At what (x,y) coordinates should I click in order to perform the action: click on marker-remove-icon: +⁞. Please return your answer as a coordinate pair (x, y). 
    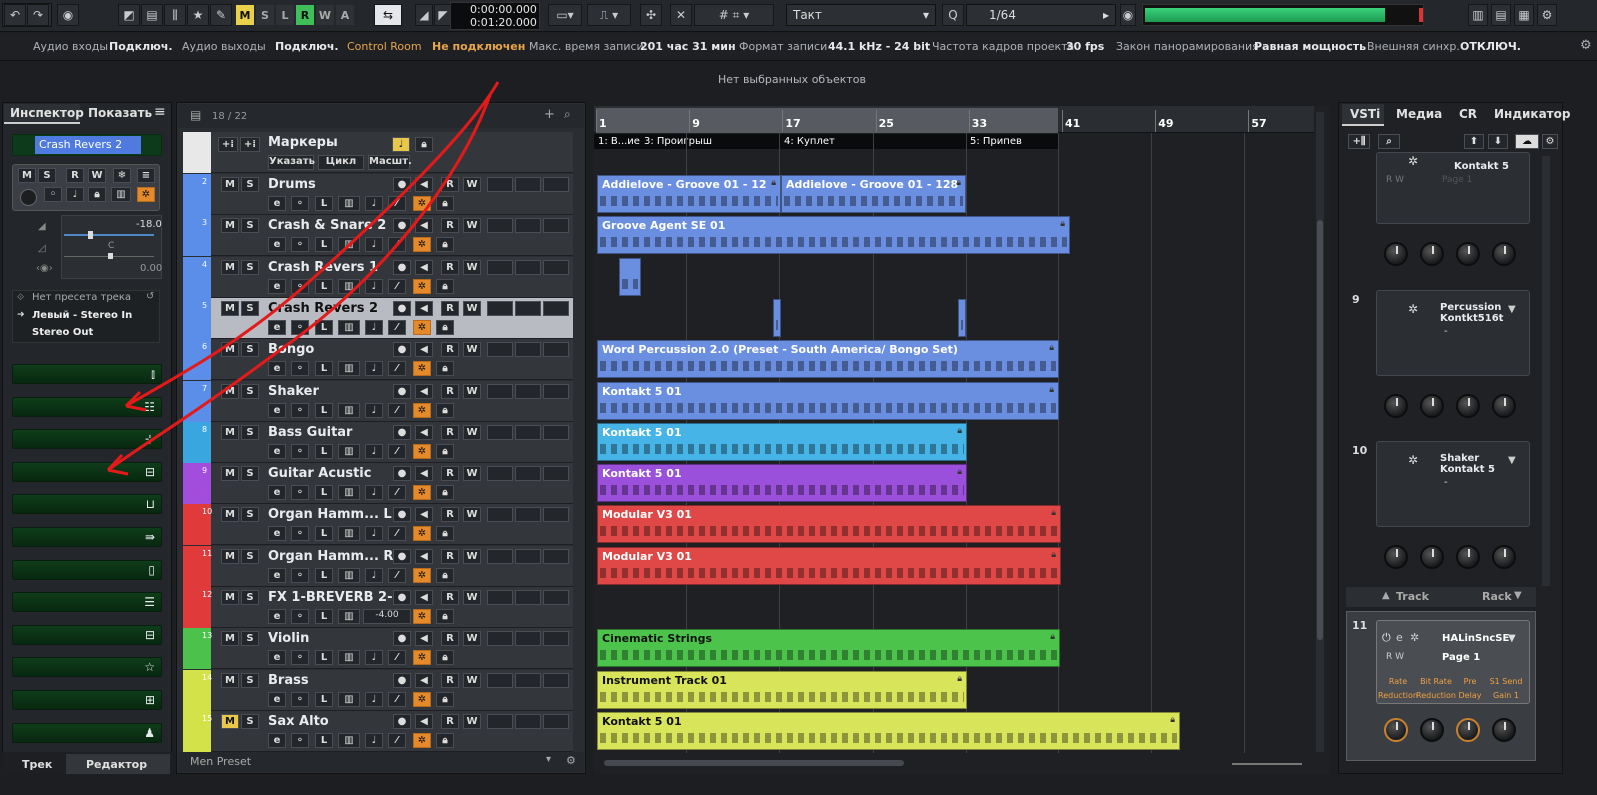
    Looking at the image, I should click on (250, 144).